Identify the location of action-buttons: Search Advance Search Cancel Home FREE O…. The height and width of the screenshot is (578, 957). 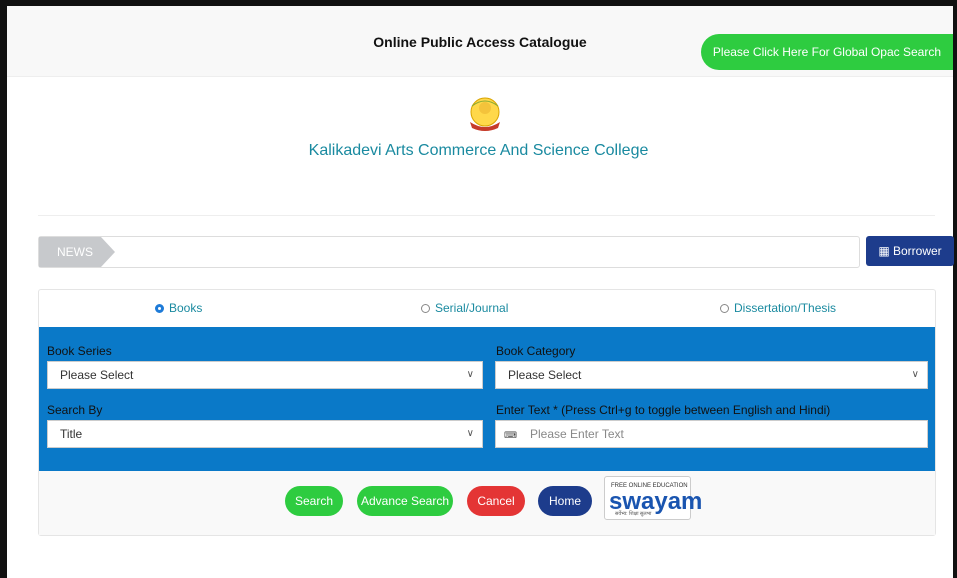
(487, 503).